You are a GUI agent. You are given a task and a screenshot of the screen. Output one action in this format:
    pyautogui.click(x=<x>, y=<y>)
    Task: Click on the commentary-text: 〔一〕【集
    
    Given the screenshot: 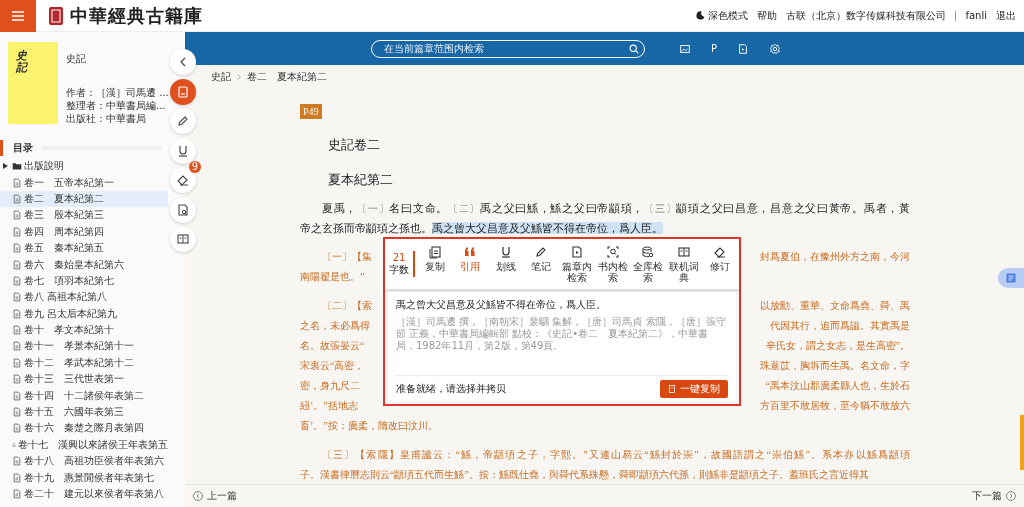 What is the action you would take?
    pyautogui.click(x=347, y=257)
    